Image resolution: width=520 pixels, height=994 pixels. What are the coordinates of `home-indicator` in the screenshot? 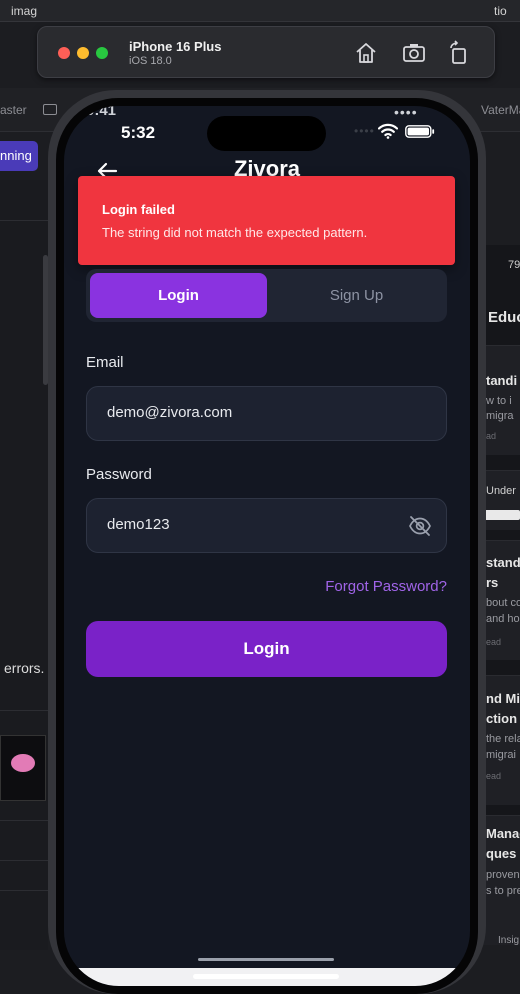 It's located at (266, 976).